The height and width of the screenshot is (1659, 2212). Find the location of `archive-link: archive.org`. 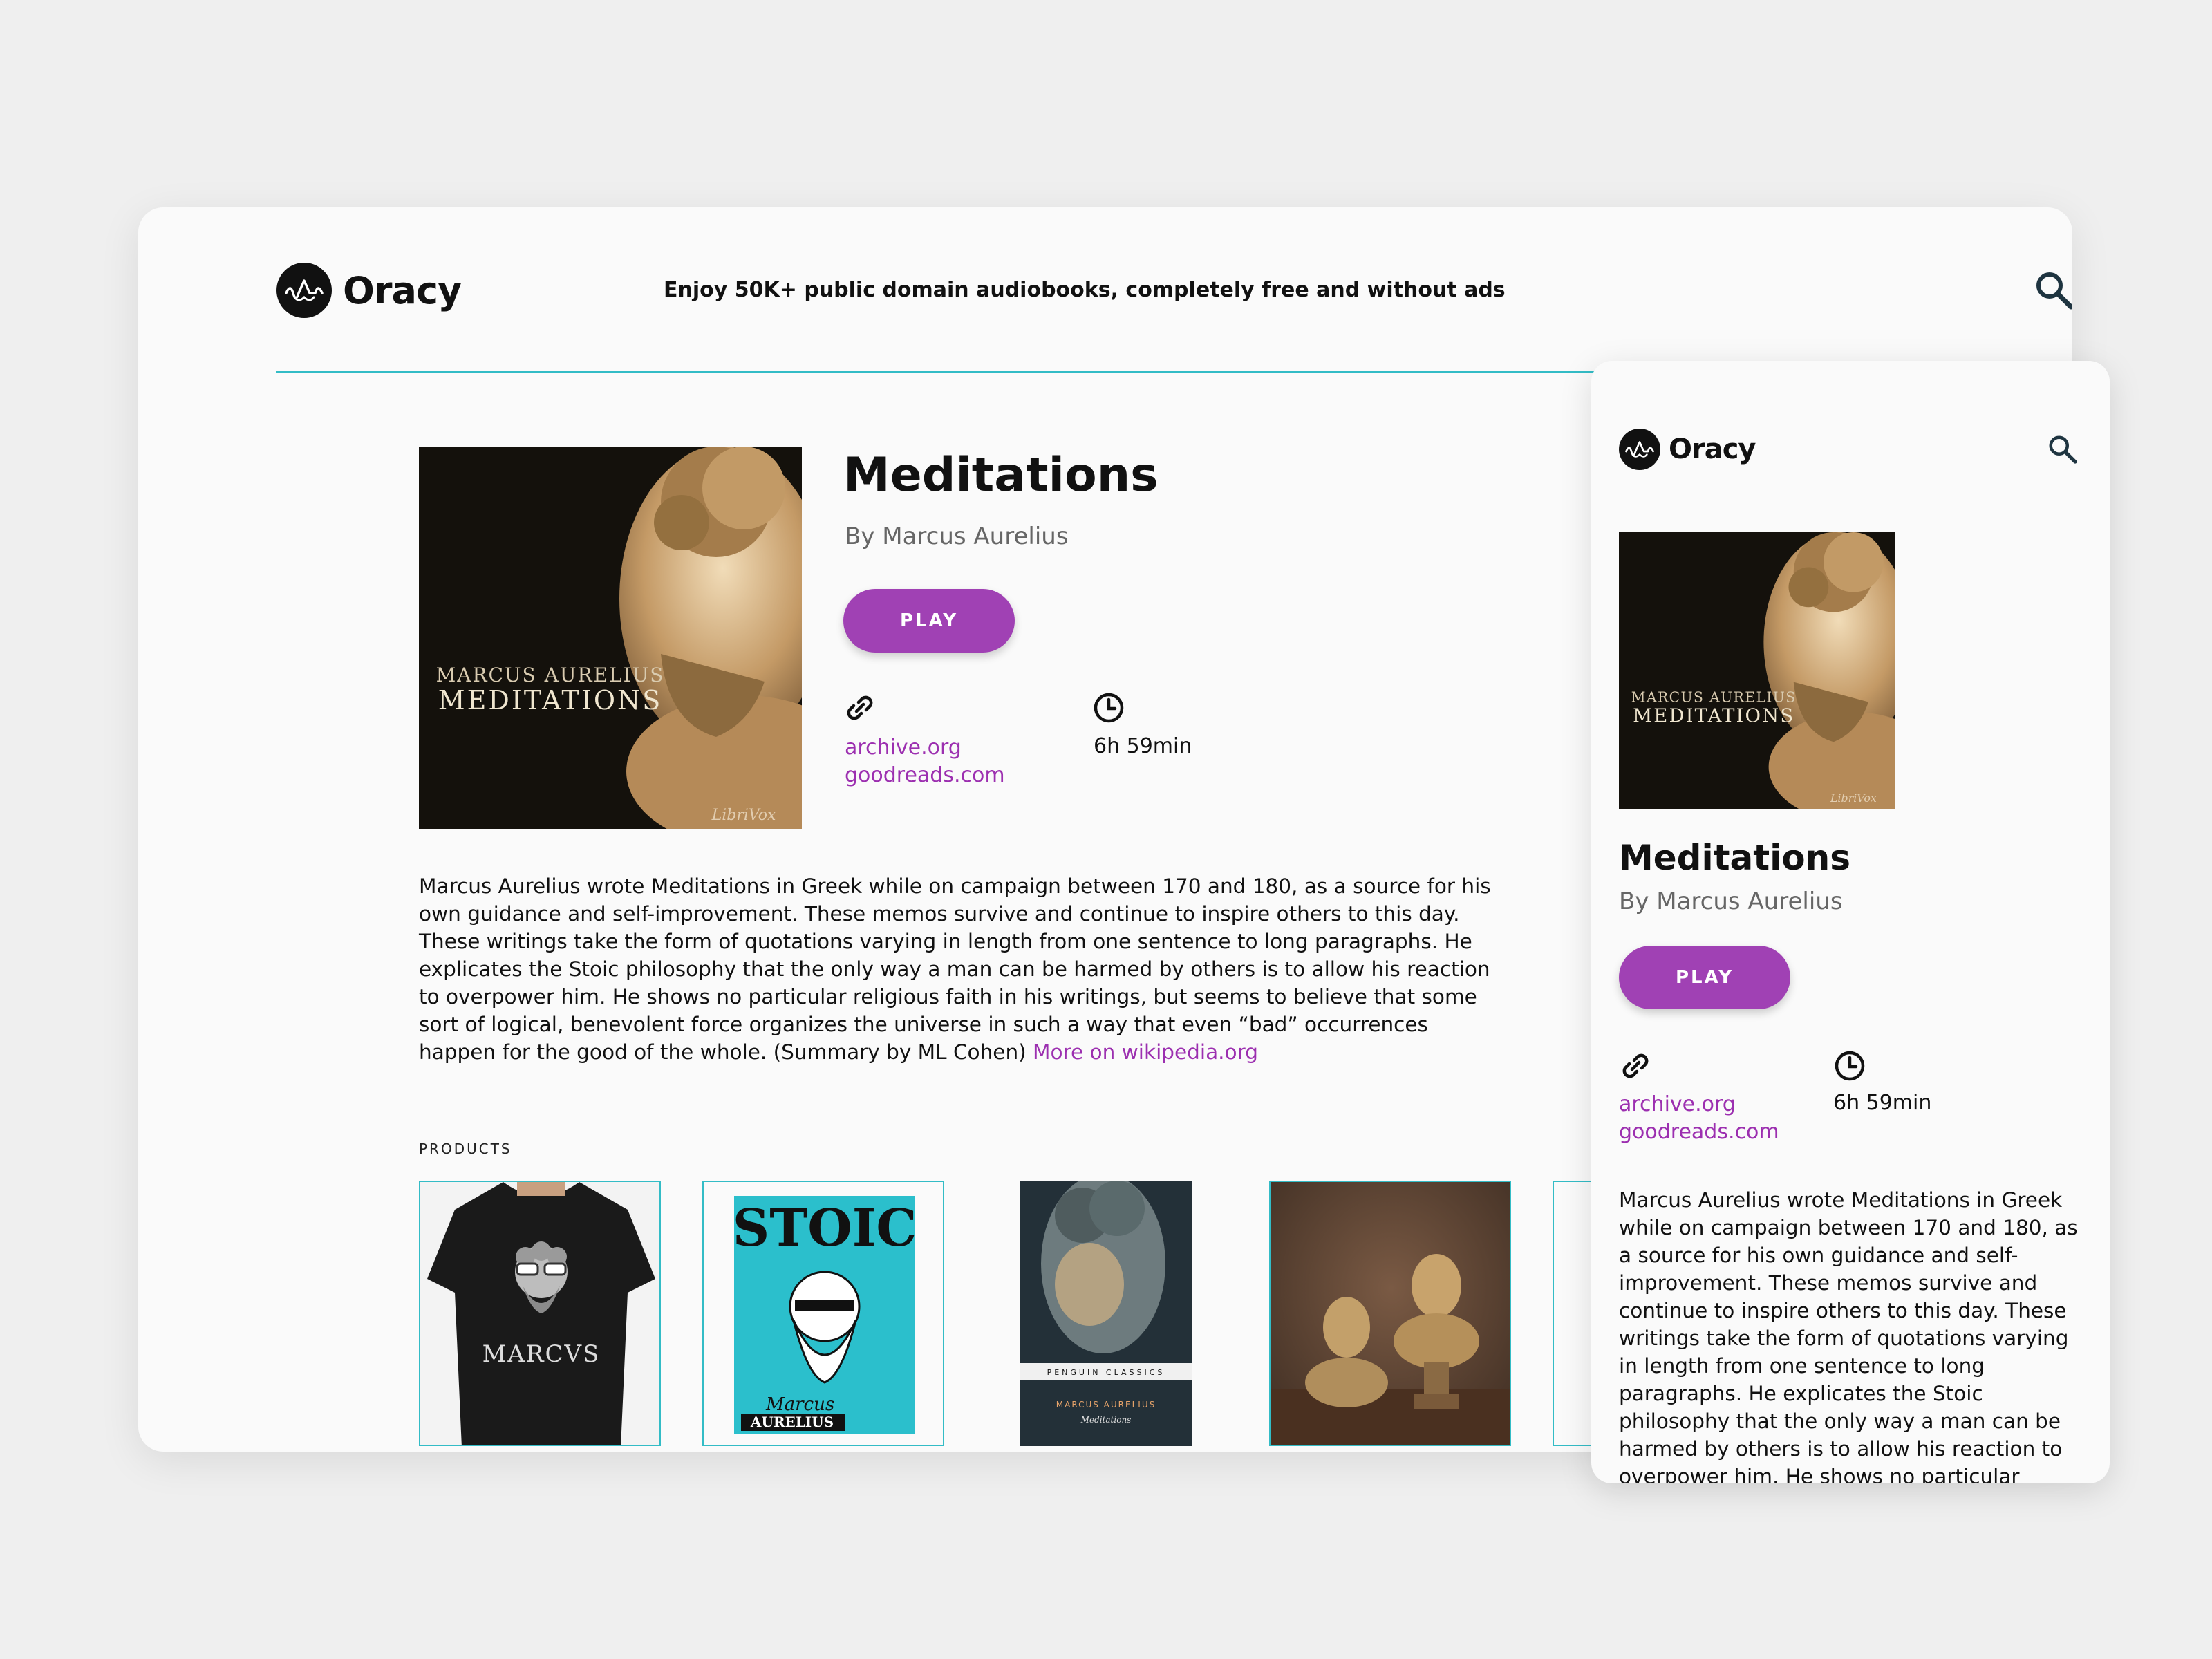

archive-link: archive.org is located at coordinates (925, 748).